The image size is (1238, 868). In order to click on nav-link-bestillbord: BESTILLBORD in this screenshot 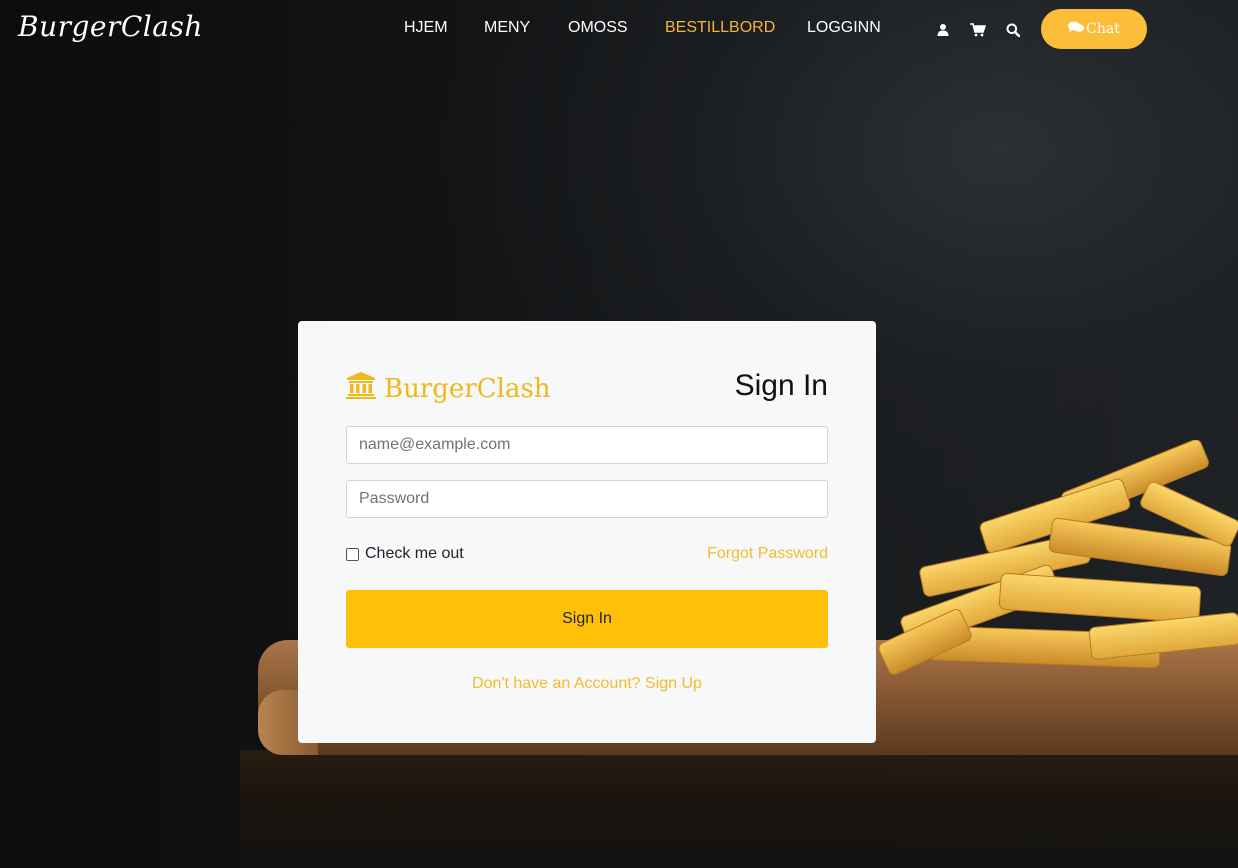, I will do `click(720, 28)`.